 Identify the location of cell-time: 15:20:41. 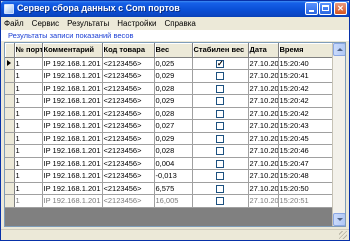
(305, 76).